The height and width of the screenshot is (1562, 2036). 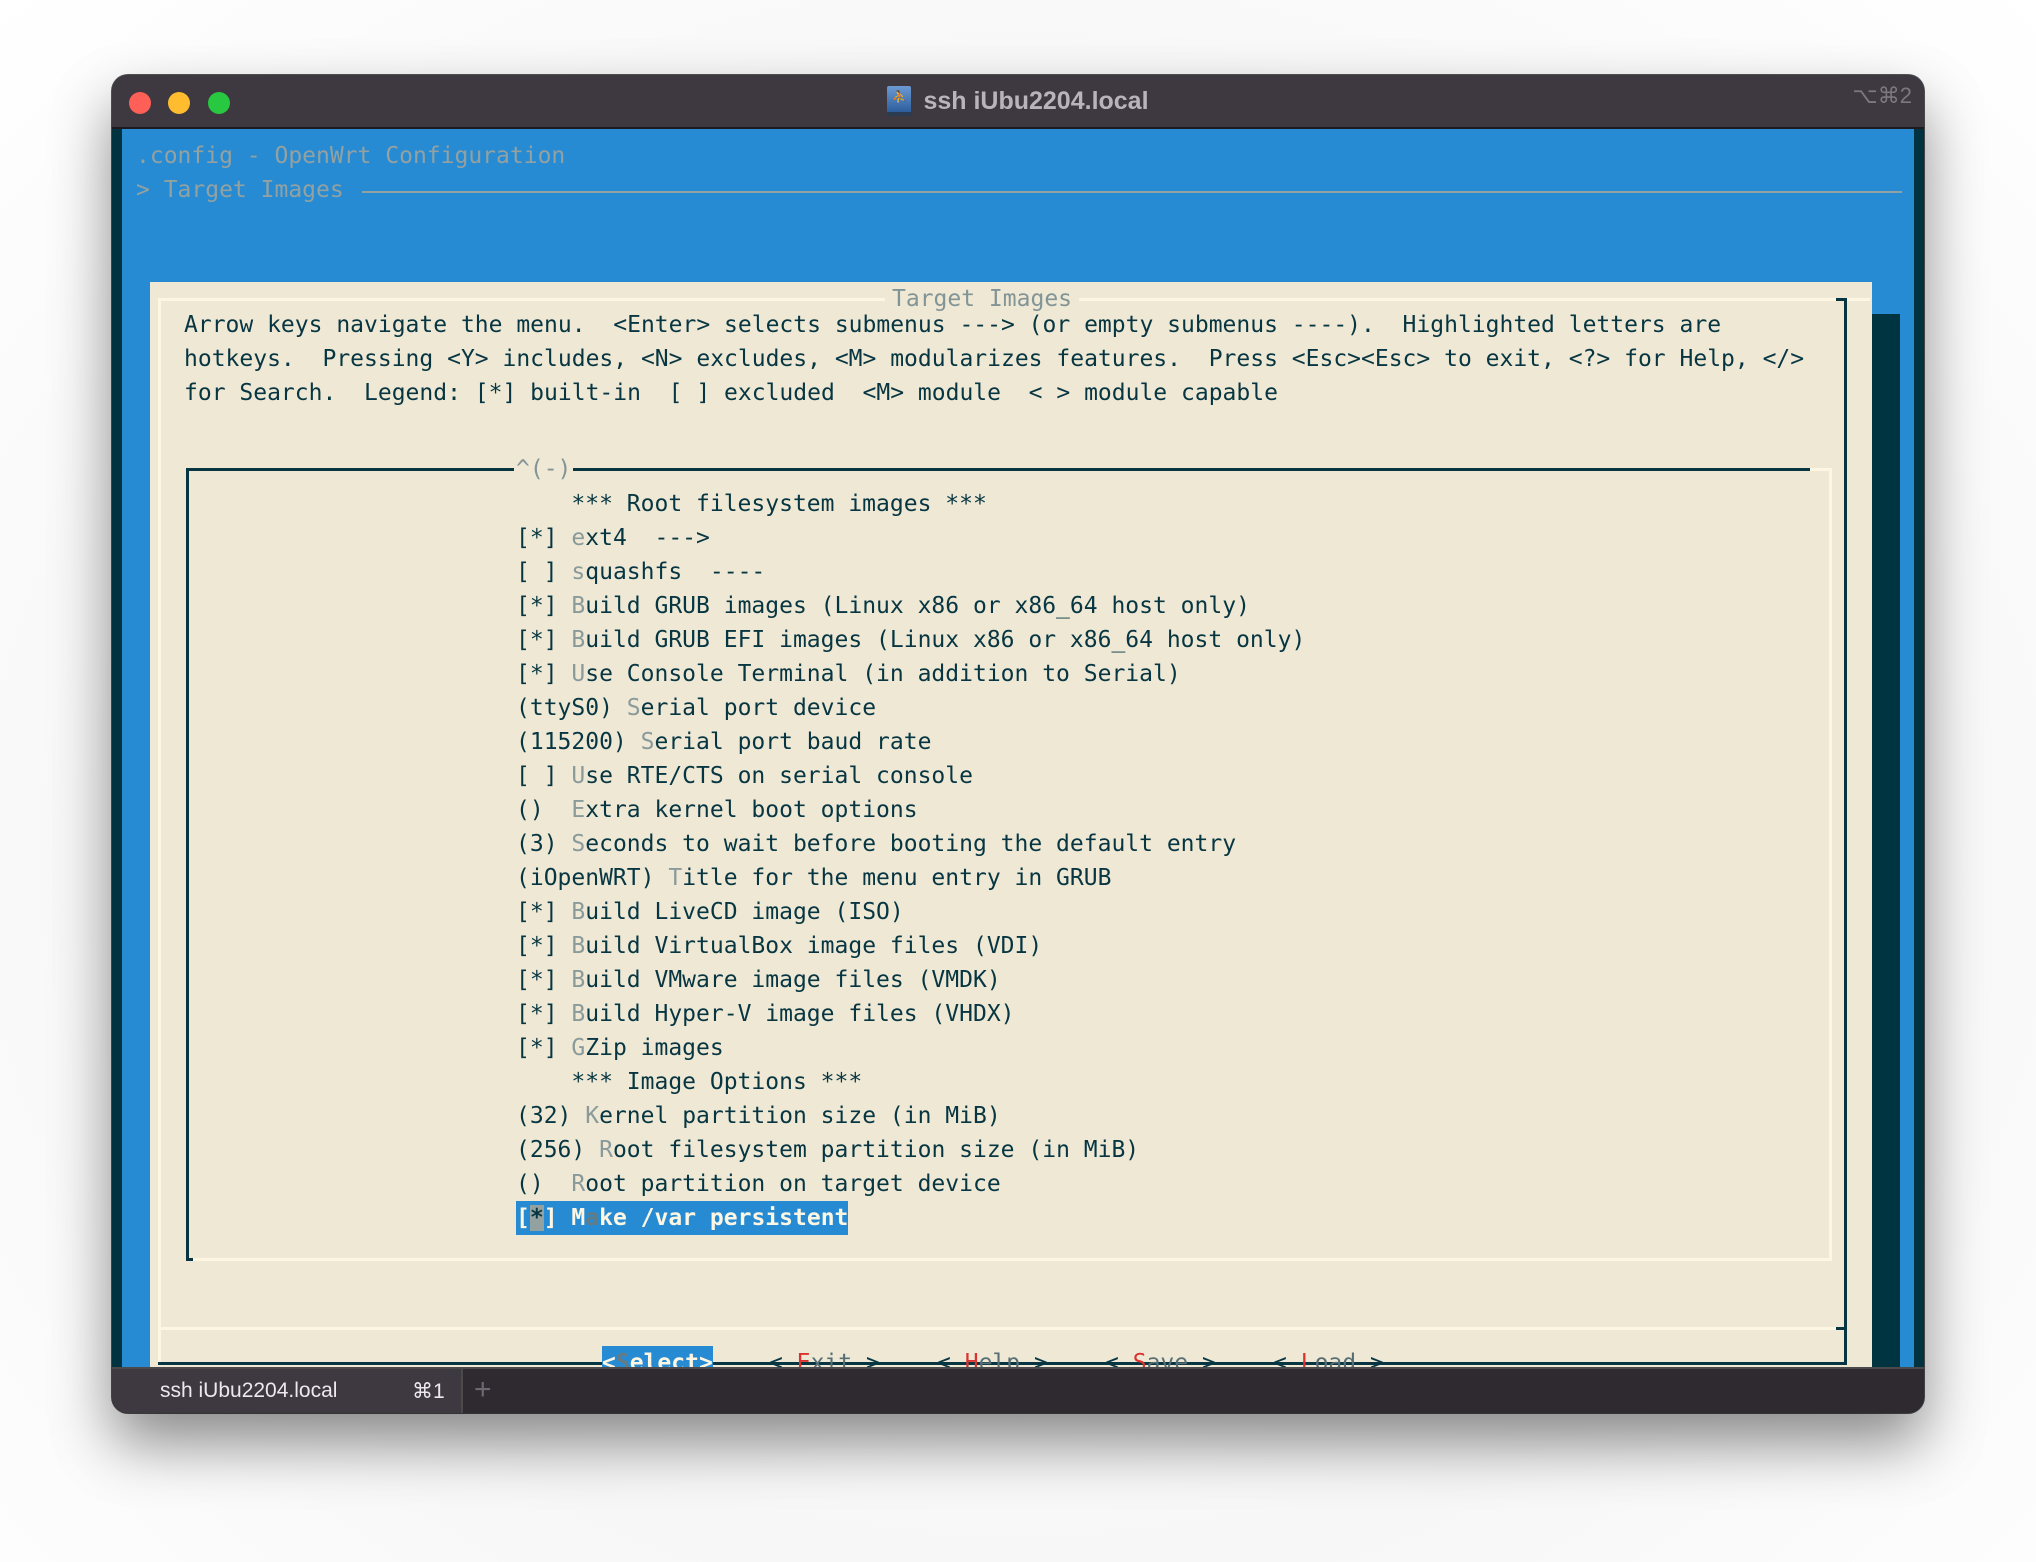 I want to click on menu-item-label: uild VMware image files (VMDK), so click(x=793, y=980).